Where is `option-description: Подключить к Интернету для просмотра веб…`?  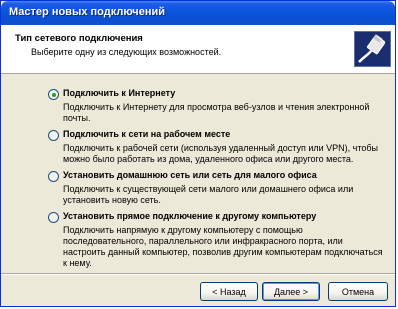
option-description: Подключить к Интернету для просмотра веб… is located at coordinates (216, 112).